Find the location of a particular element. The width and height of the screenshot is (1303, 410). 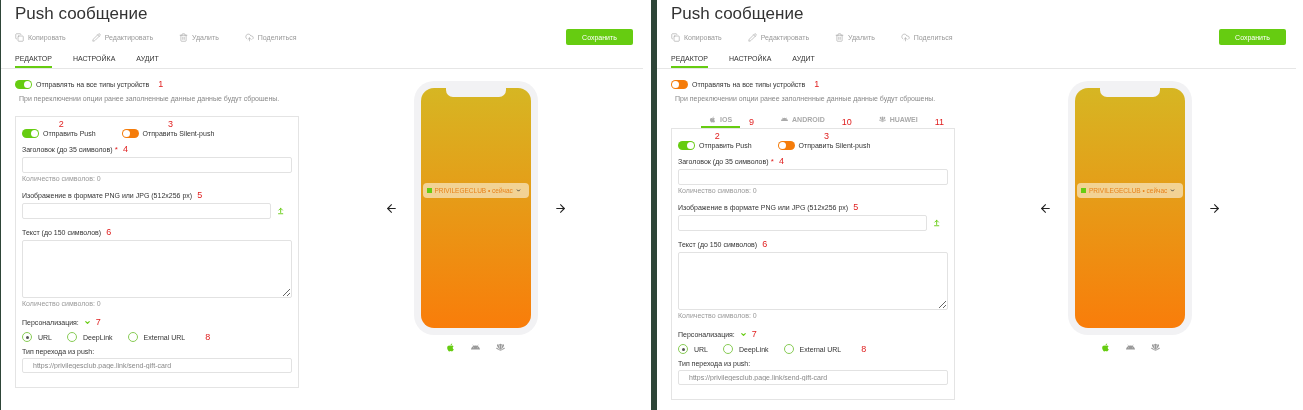

annotation-number: 10 is located at coordinates (846, 122).